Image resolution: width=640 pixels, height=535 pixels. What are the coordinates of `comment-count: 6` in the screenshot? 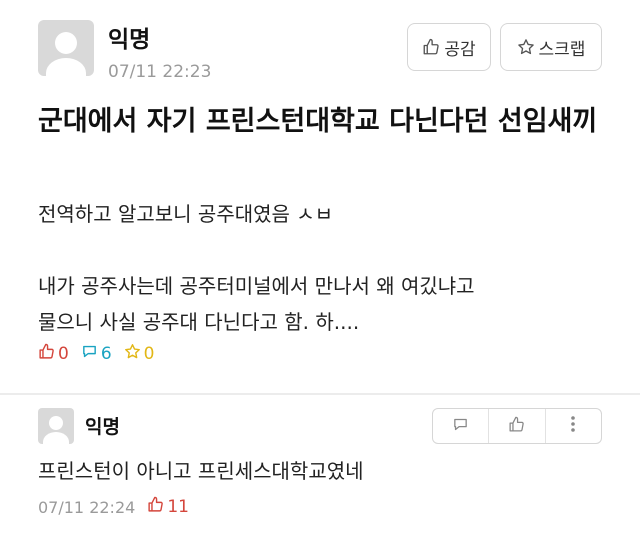 It's located at (96, 354).